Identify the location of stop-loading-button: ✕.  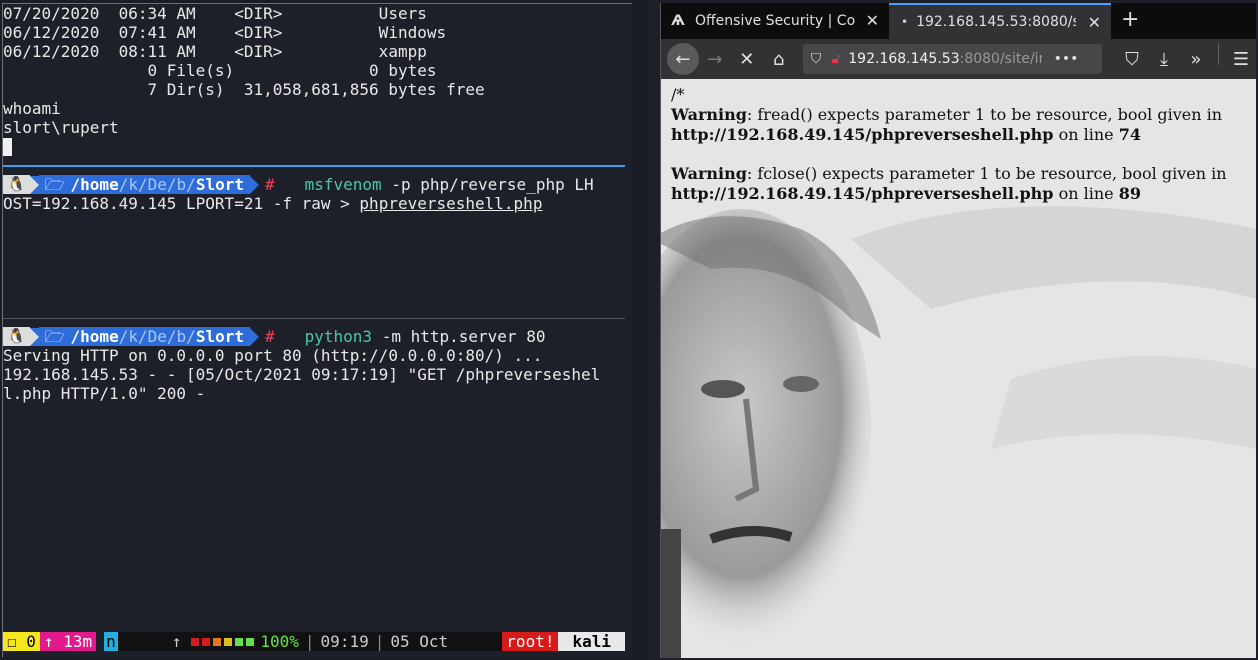
(747, 59).